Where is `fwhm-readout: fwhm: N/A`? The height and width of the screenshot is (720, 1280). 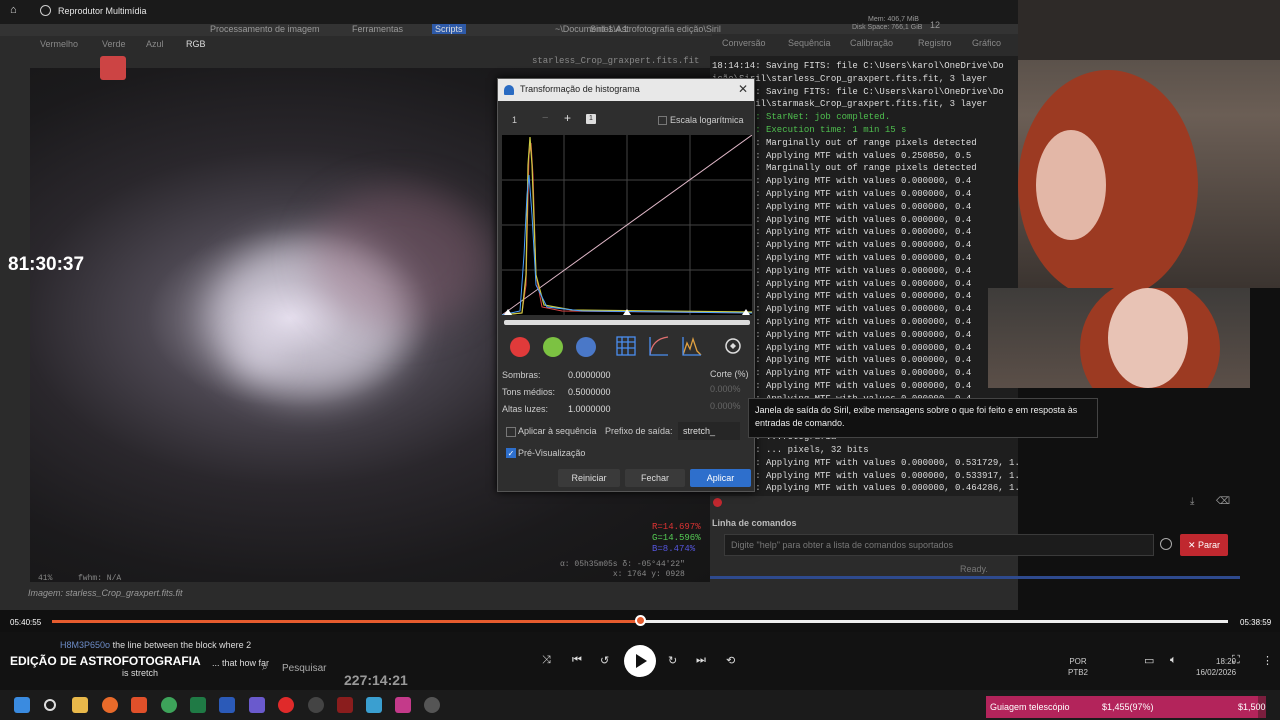
fwhm-readout: fwhm: N/A is located at coordinates (100, 578).